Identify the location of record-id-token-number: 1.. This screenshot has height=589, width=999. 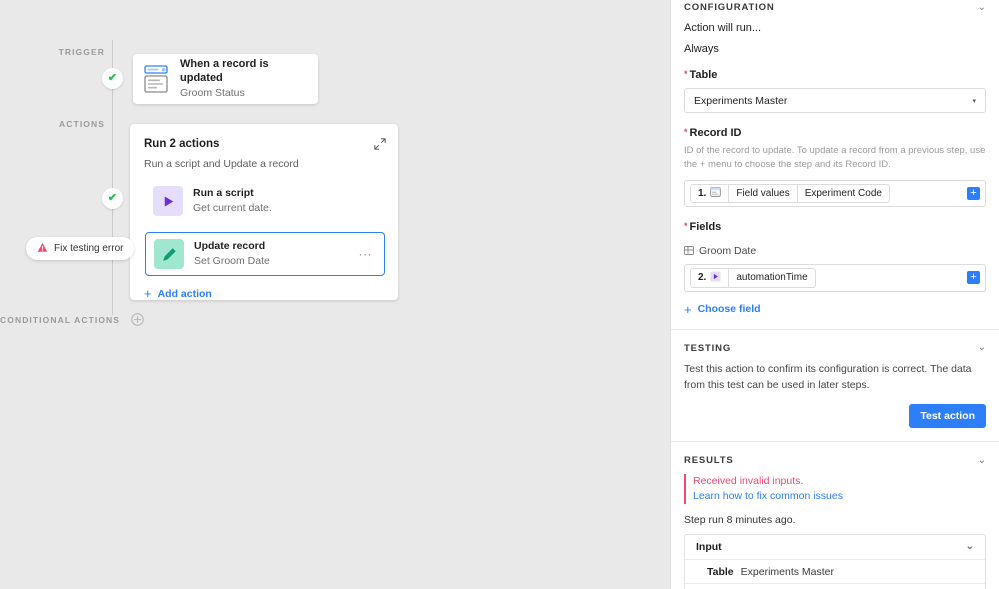
(702, 193).